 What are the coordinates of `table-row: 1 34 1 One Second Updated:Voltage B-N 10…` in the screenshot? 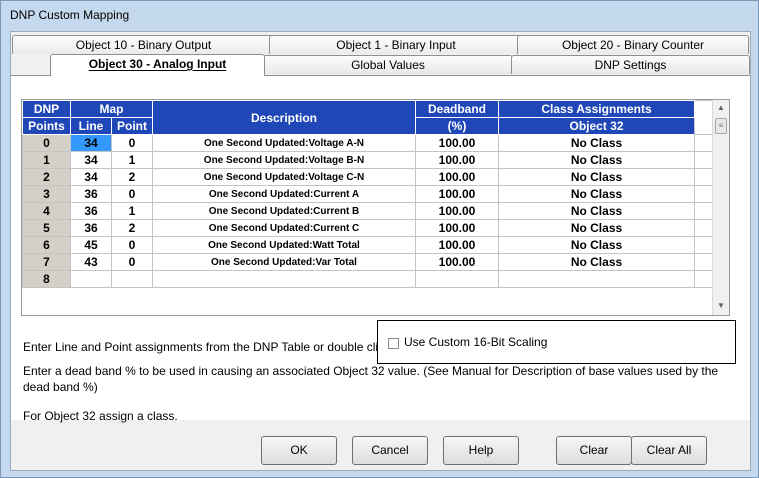 It's located at (375, 160).